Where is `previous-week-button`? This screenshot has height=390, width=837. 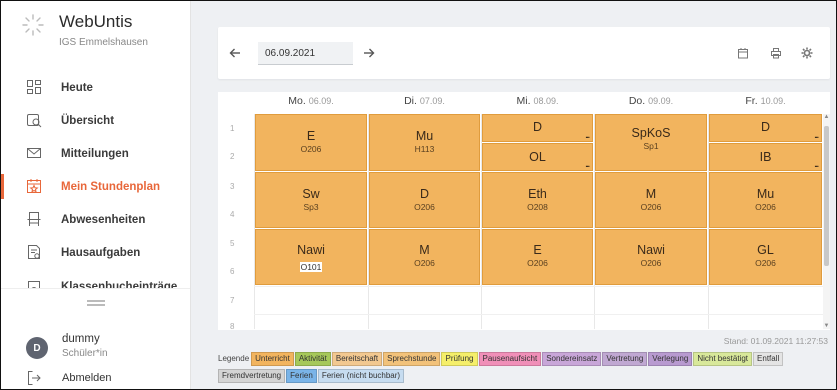 previous-week-button is located at coordinates (235, 53).